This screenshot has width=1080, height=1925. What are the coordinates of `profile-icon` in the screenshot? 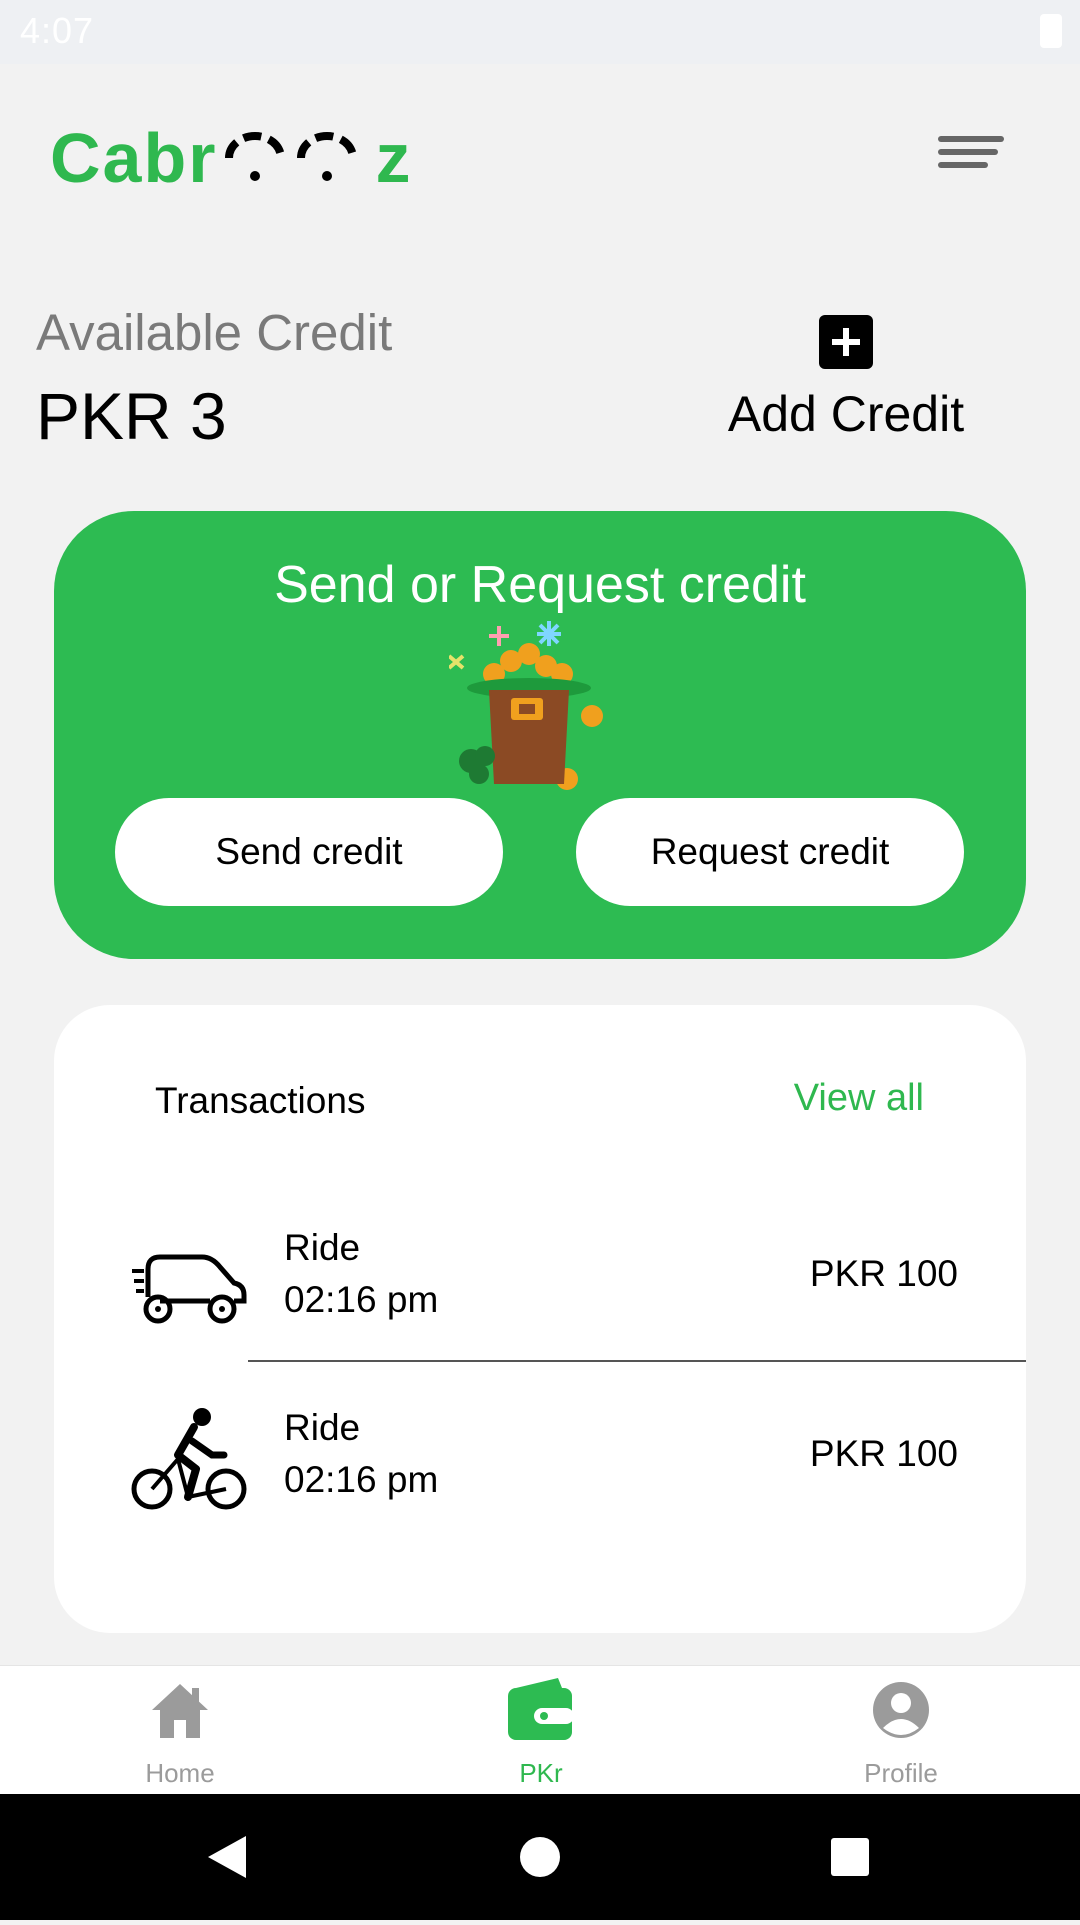 It's located at (901, 1710).